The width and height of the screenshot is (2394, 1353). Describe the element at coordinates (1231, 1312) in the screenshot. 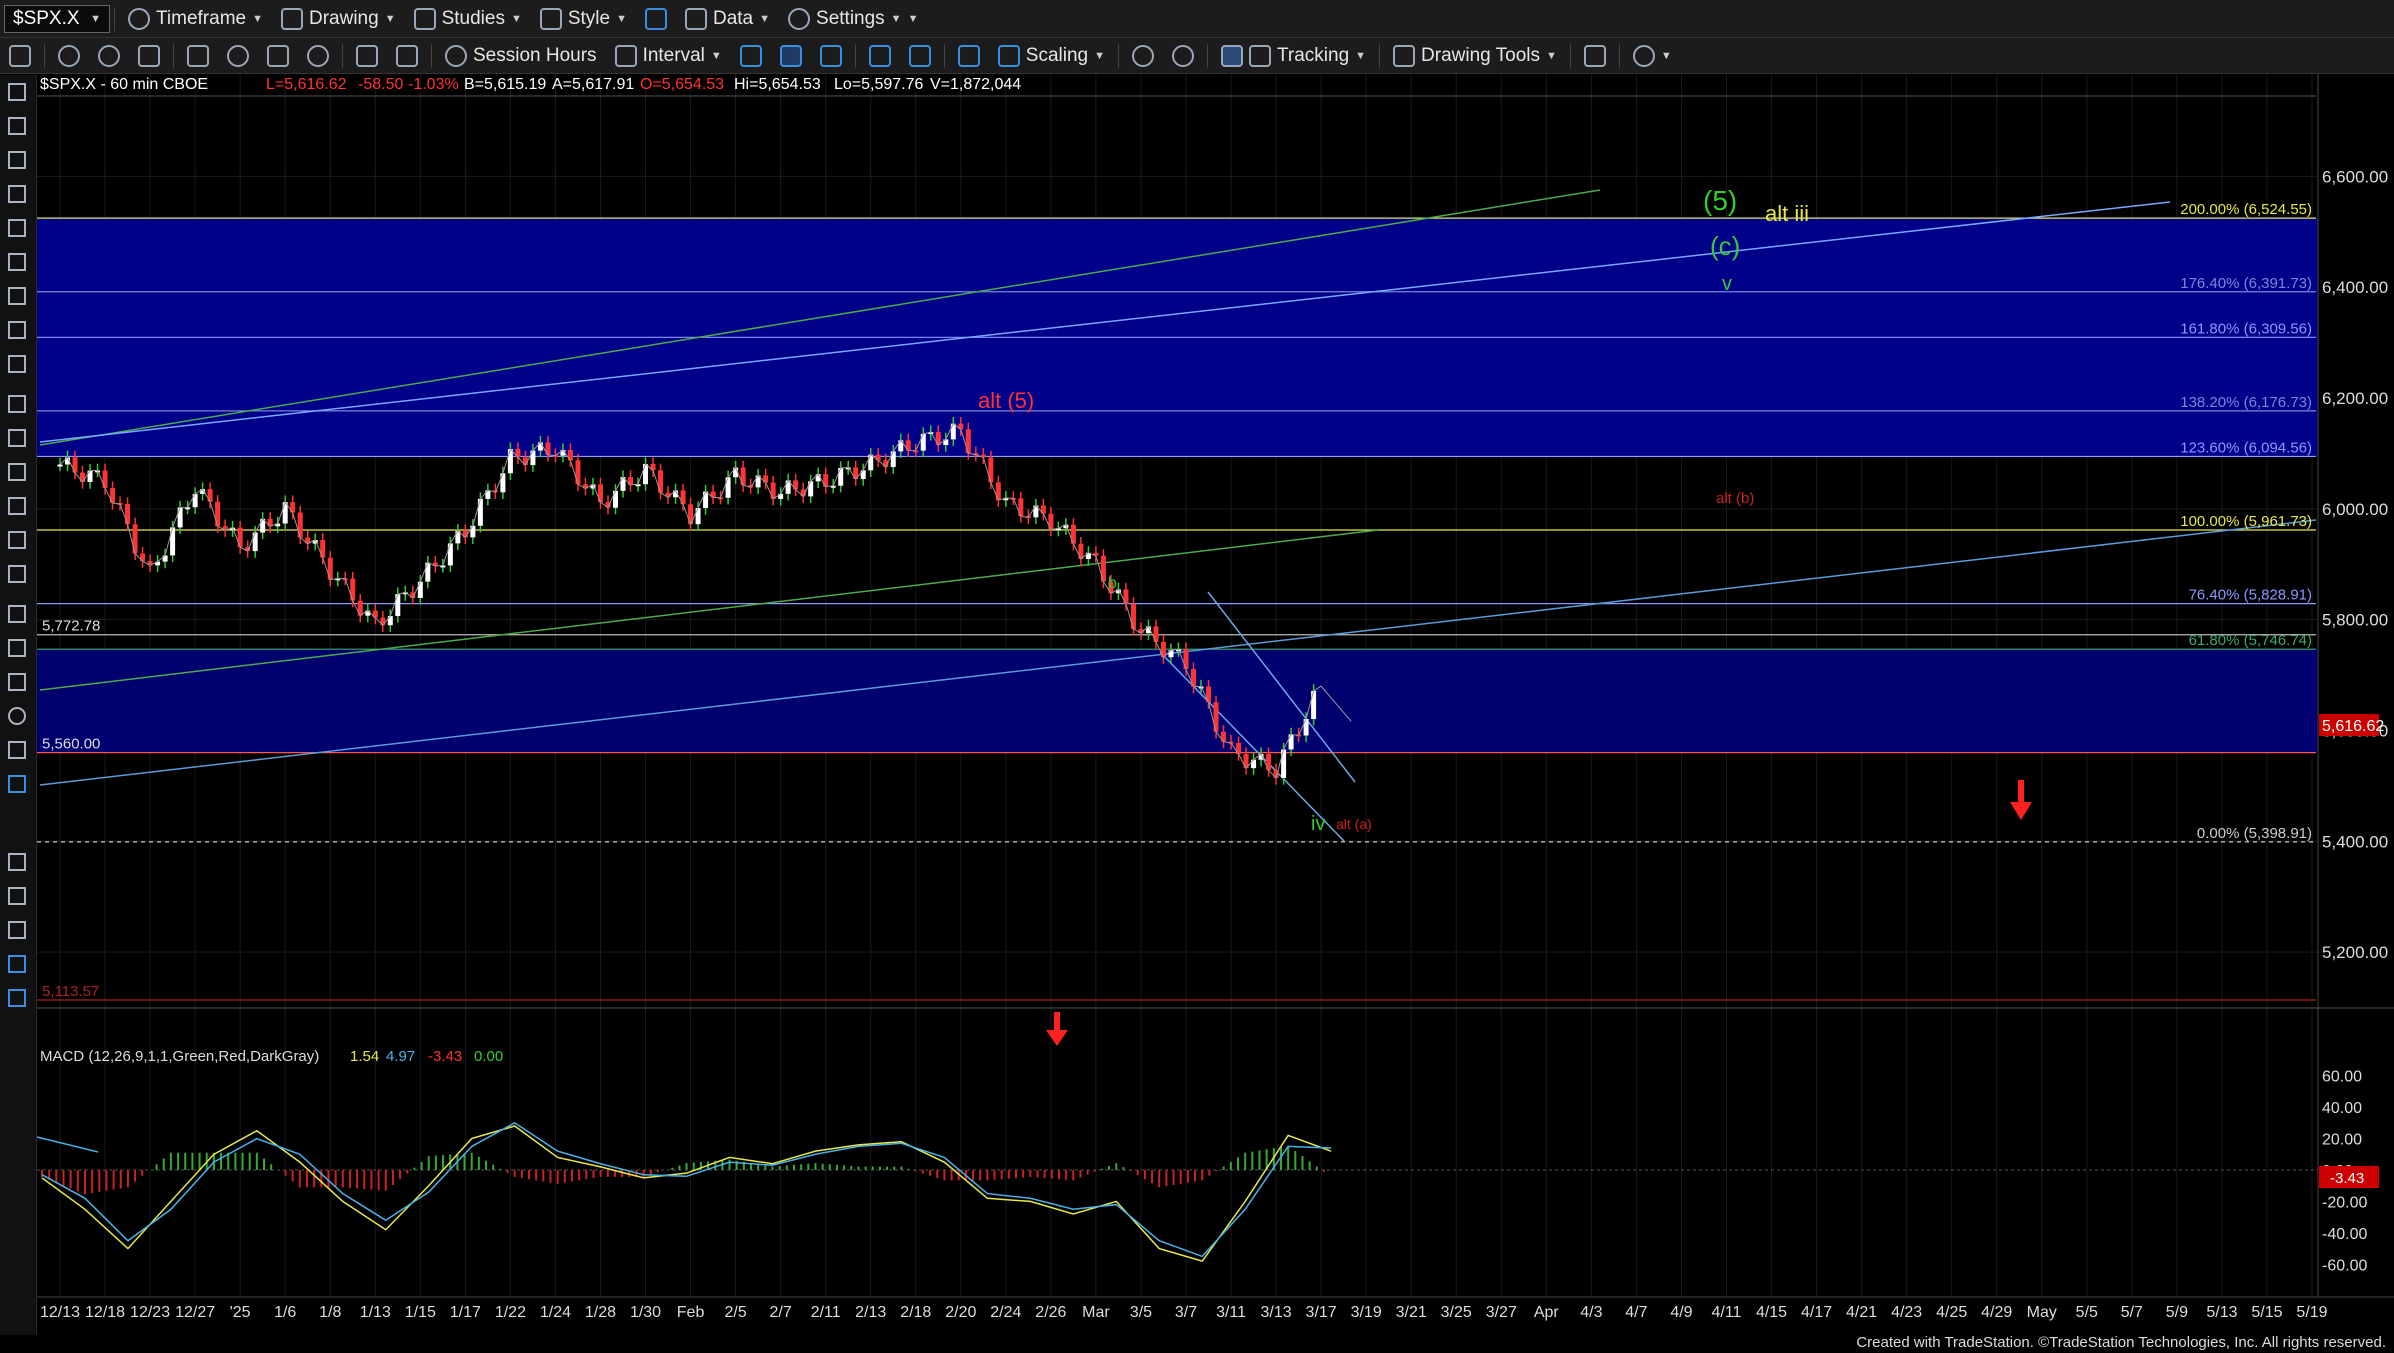

I see `time-axis-tick: 3/11` at that location.